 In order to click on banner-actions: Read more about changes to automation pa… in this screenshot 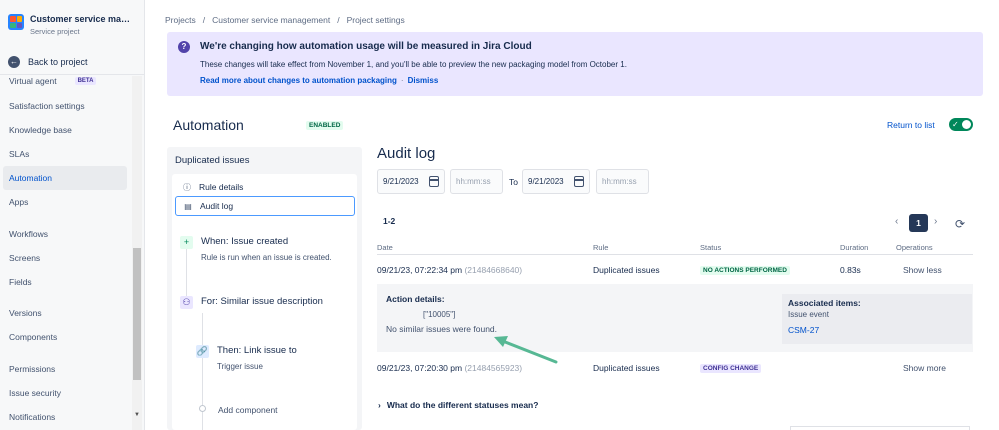, I will do `click(319, 80)`.